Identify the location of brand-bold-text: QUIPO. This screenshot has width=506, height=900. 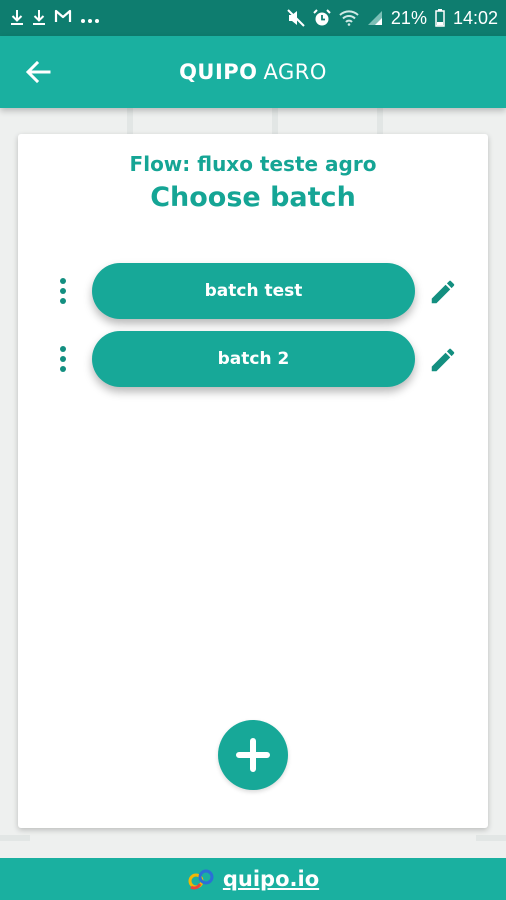
(218, 72).